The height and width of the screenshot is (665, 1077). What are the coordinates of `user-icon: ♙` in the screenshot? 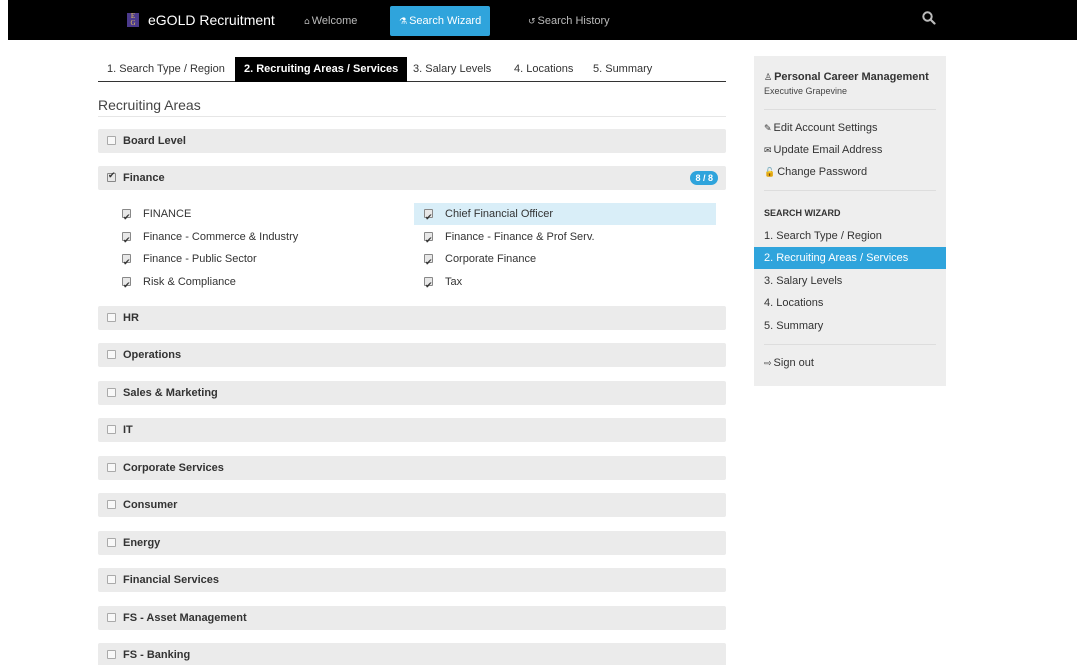 It's located at (768, 78).